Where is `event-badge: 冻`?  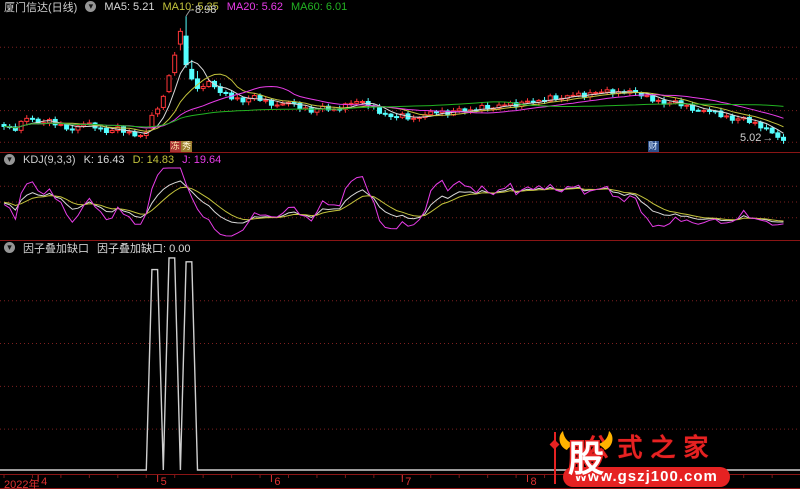
event-badge: 冻 is located at coordinates (175, 146).